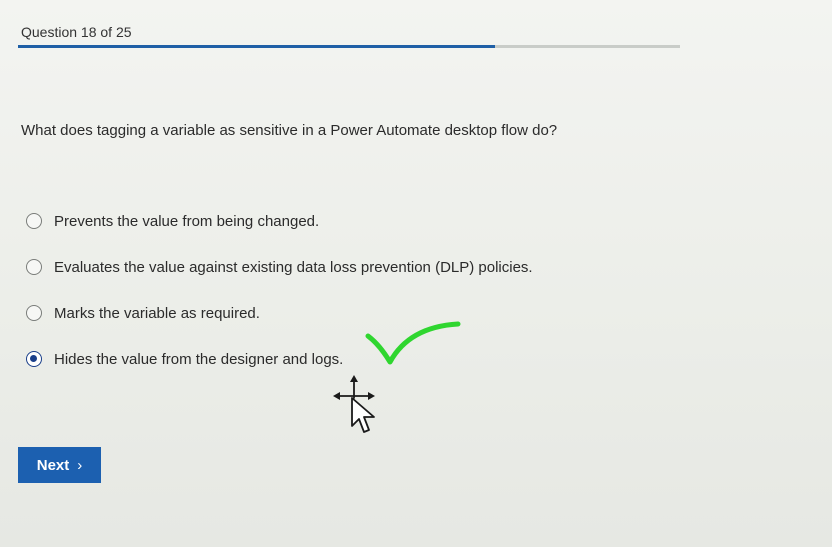  Describe the element at coordinates (76, 32) in the screenshot. I see `progress-label: Question 18 of 25` at that location.